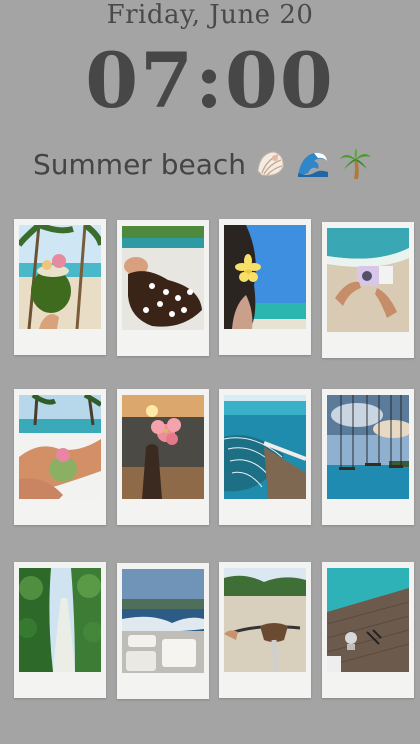 The width and height of the screenshot is (420, 744). Describe the element at coordinates (163, 621) in the screenshot. I see `boat-deck-photo` at that location.